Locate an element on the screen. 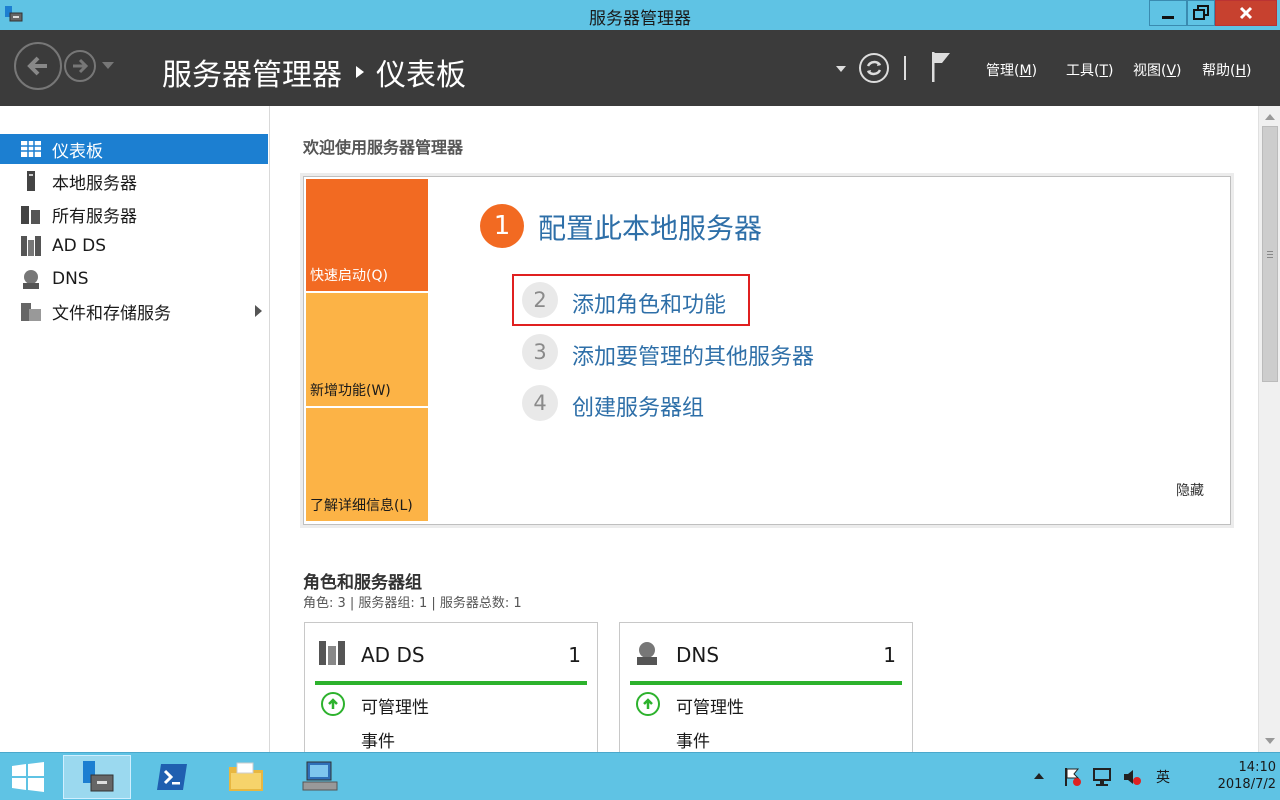 The width and height of the screenshot is (1280, 800). clock-time: 14:10 is located at coordinates (1257, 767).